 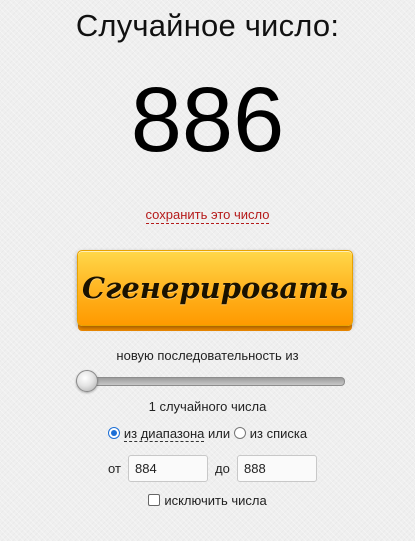 I want to click on to-label: до, so click(x=222, y=468).